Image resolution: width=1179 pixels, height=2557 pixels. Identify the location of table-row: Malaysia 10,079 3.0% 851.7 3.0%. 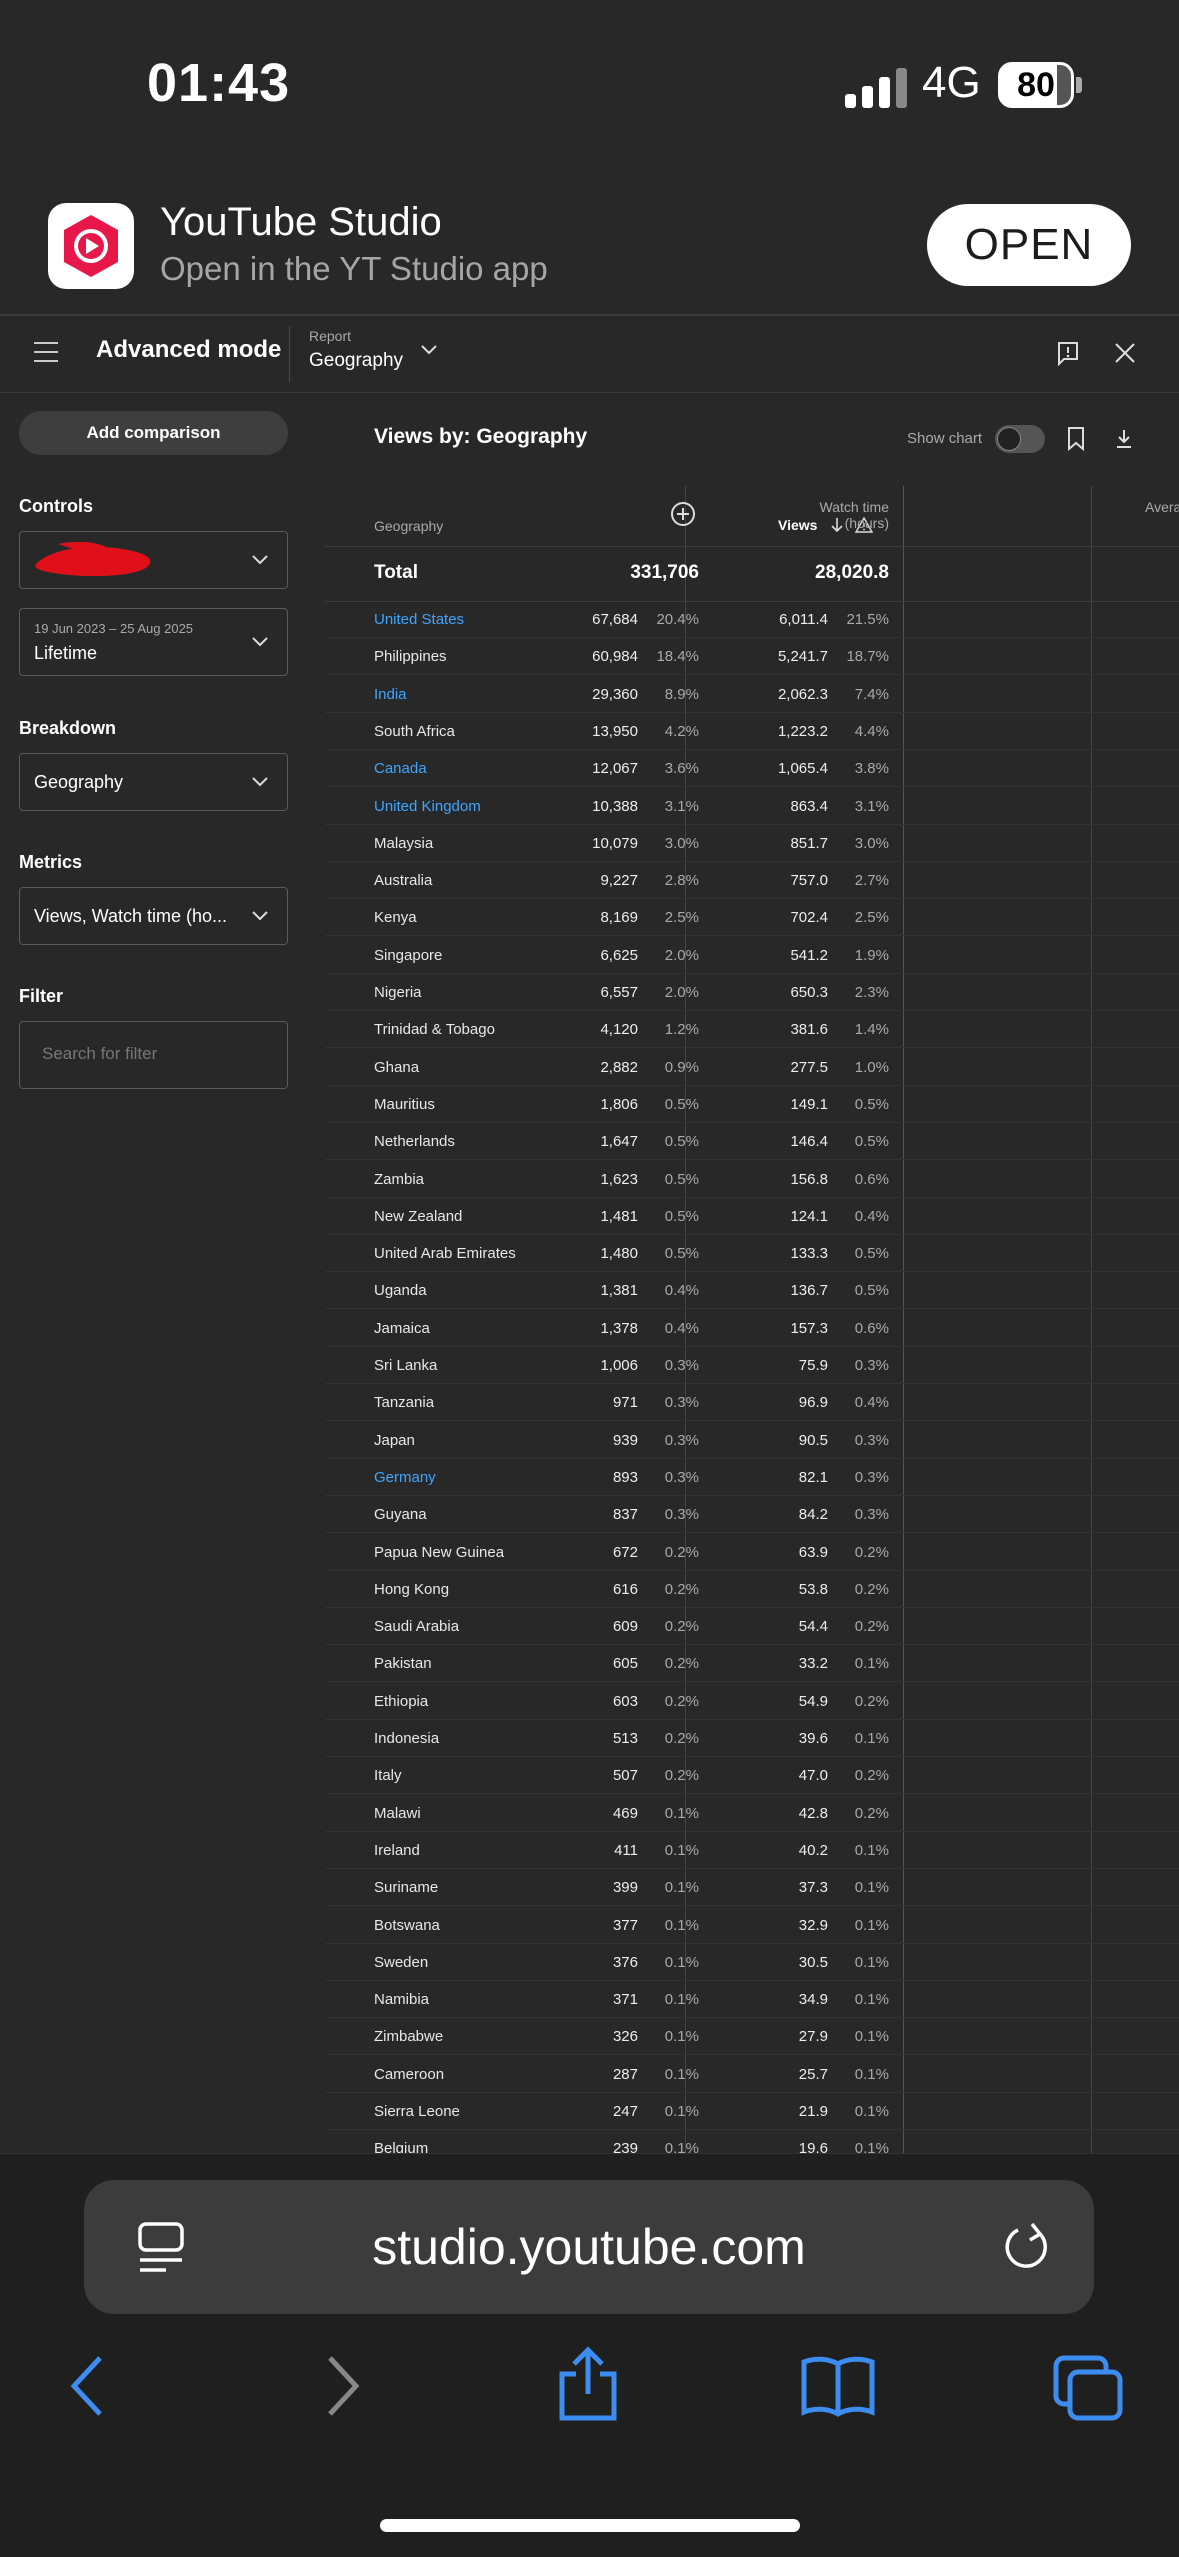
(752, 843).